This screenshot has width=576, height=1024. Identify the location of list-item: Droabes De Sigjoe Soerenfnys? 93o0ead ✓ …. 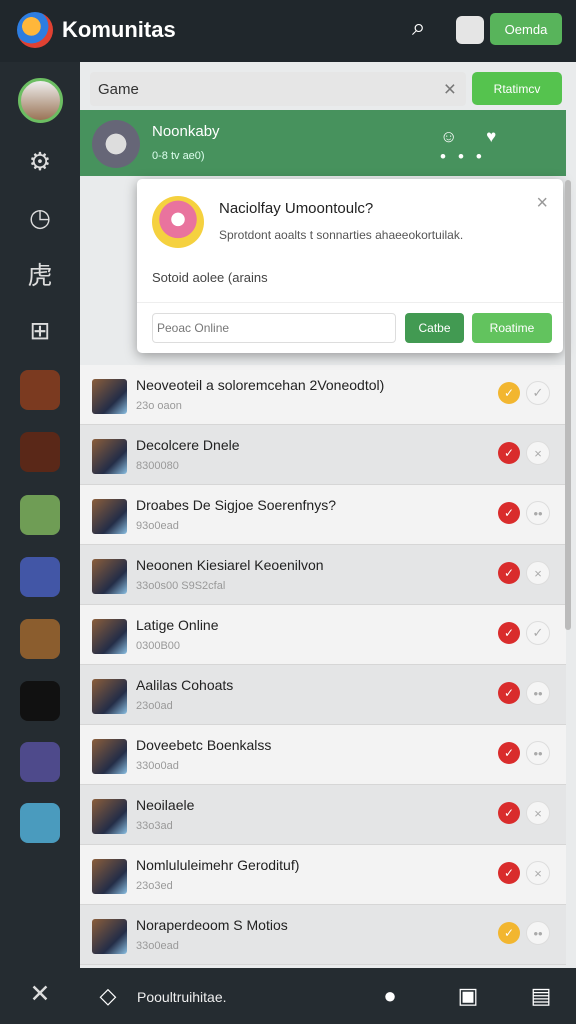
(323, 515).